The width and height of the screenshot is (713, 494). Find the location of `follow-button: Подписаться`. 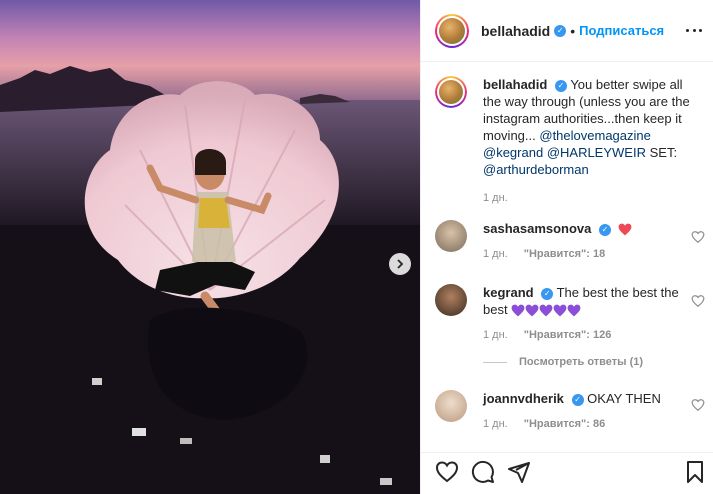

follow-button: Подписаться is located at coordinates (621, 30).